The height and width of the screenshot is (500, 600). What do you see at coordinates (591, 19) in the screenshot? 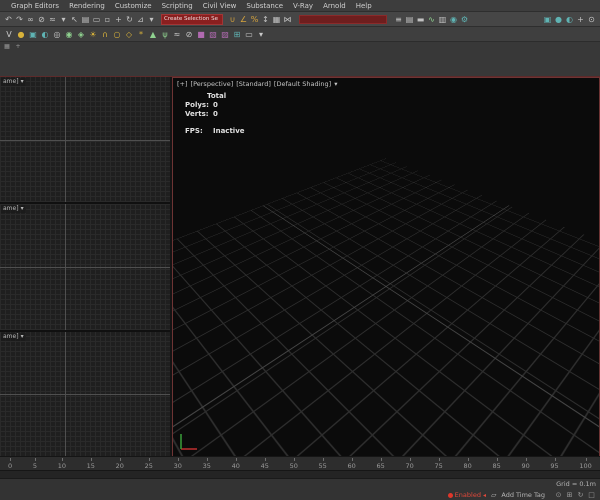
I see `search-icon: ⊙` at bounding box center [591, 19].